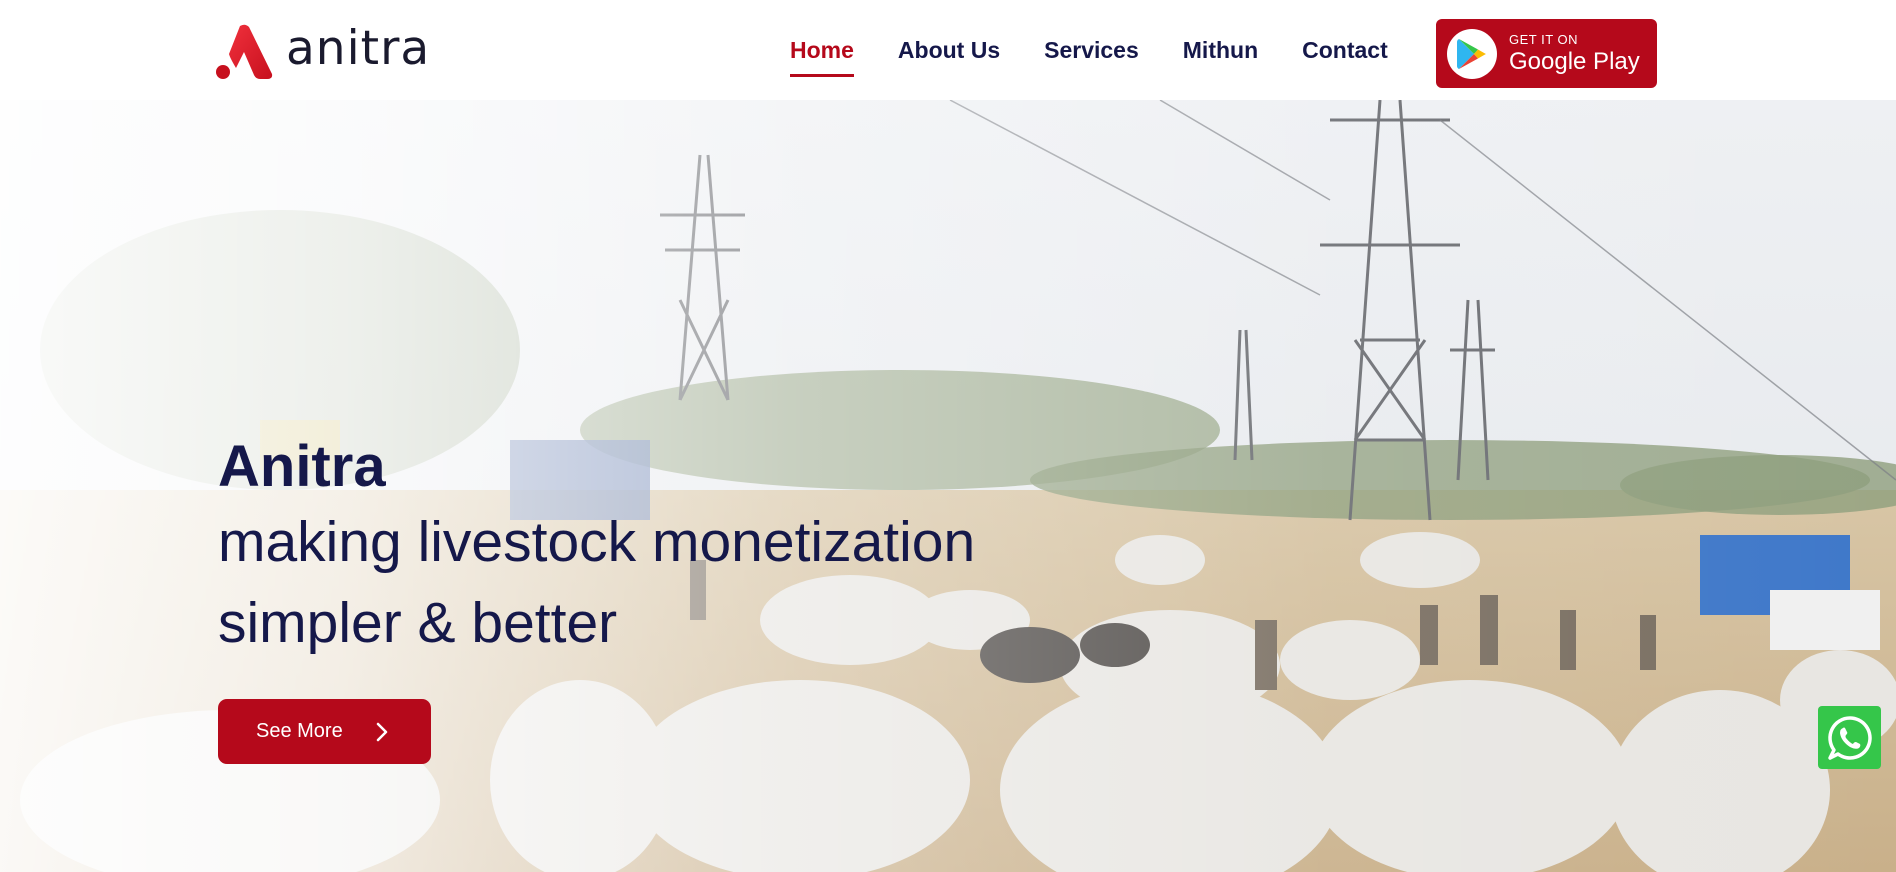 The image size is (1896, 872). What do you see at coordinates (1544, 39) in the screenshot?
I see `google-play-small-label: GET IT ON` at bounding box center [1544, 39].